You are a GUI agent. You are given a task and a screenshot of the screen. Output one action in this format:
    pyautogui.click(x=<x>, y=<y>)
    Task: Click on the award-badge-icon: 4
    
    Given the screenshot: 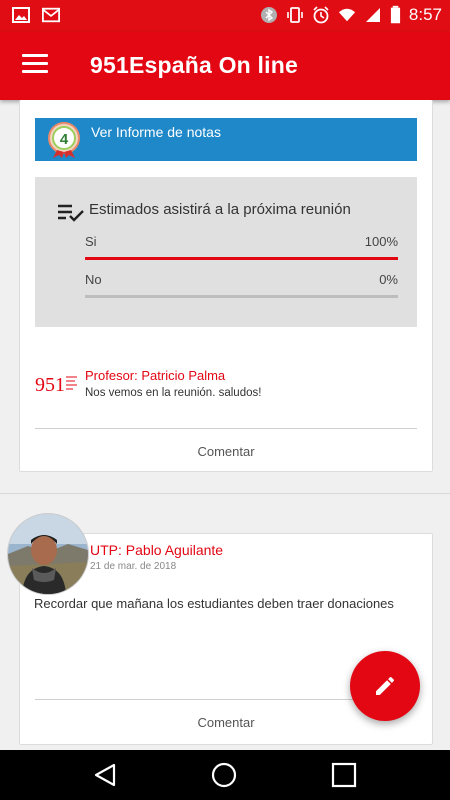 What is the action you would take?
    pyautogui.click(x=64, y=140)
    